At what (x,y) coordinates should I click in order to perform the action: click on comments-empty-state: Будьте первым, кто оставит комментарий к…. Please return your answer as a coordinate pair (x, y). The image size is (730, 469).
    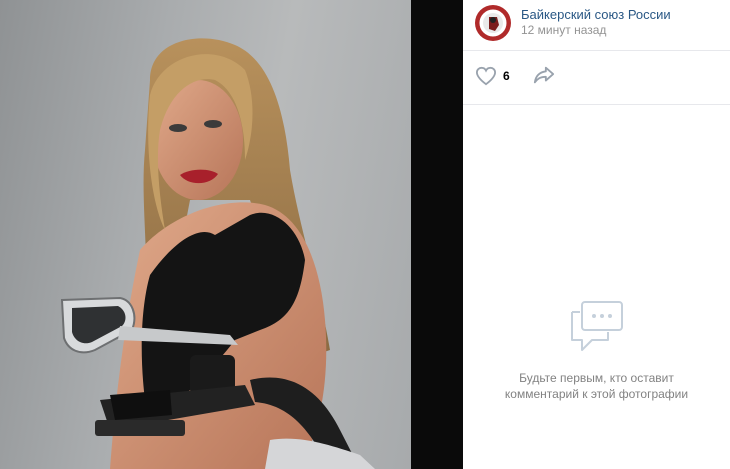
    Looking at the image, I should click on (596, 351).